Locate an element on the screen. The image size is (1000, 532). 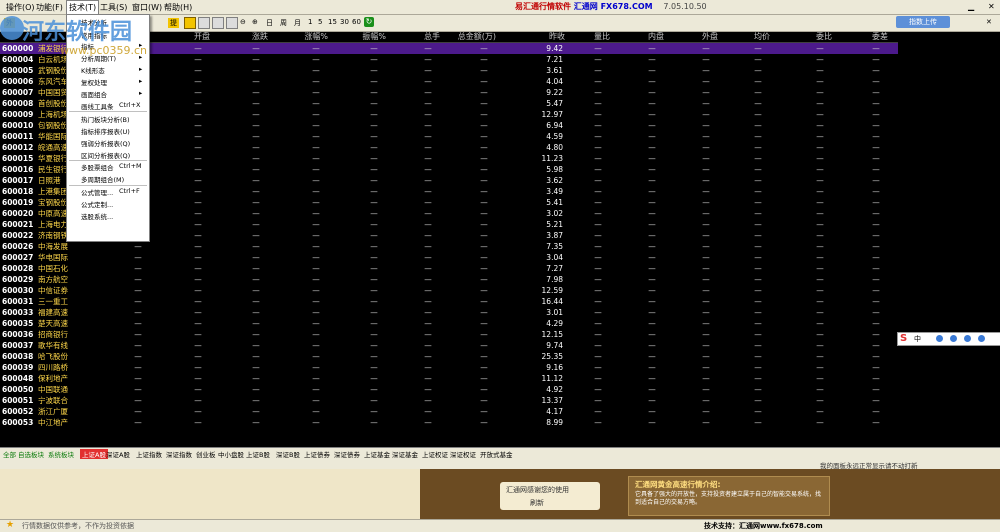
technical-menu-item: 多周期组合(M) is located at coordinates (102, 179).